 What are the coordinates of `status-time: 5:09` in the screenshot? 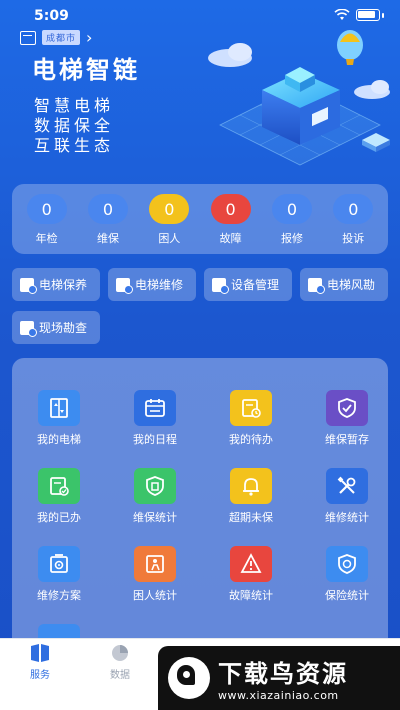 It's located at (51, 16).